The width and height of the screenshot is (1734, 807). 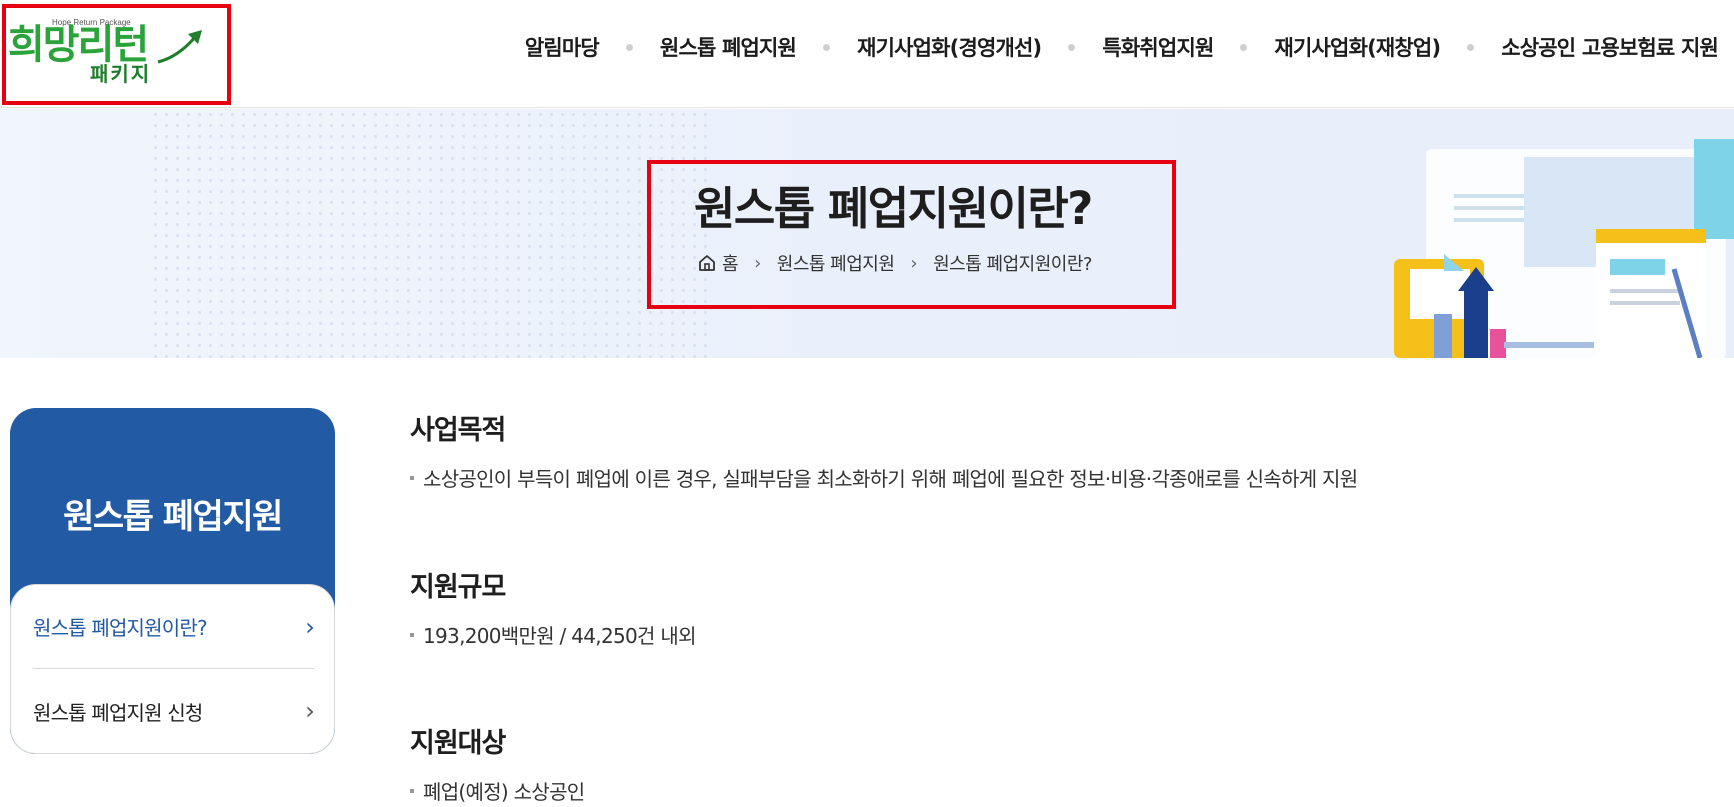 I want to click on nav-item-restart-newbusiness: 재기사업화(재창업), so click(x=1357, y=47).